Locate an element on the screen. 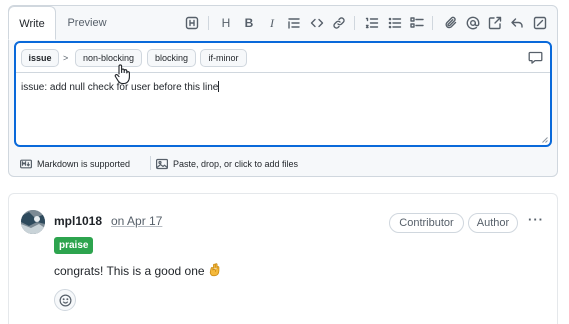 Image resolution: width=569 pixels, height=324 pixels. code-icon is located at coordinates (317, 23).